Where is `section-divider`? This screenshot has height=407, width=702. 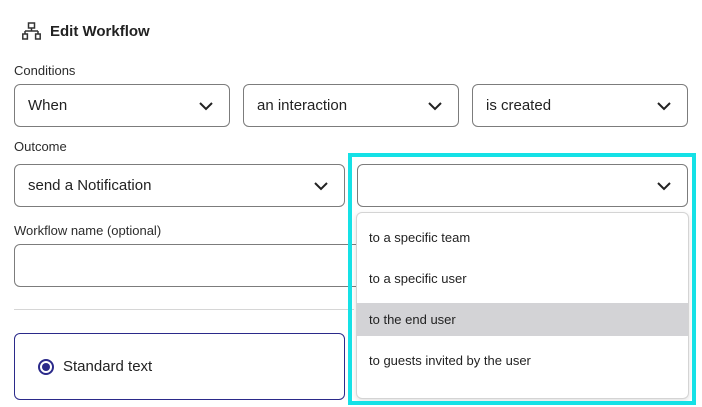 section-divider is located at coordinates (184, 309).